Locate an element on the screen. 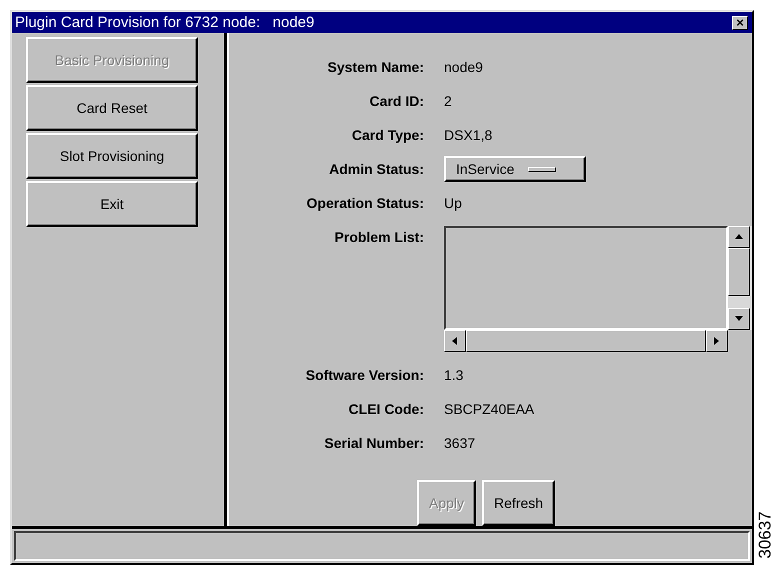 This screenshot has width=783, height=567. field-label: Card Type: is located at coordinates (387, 136).